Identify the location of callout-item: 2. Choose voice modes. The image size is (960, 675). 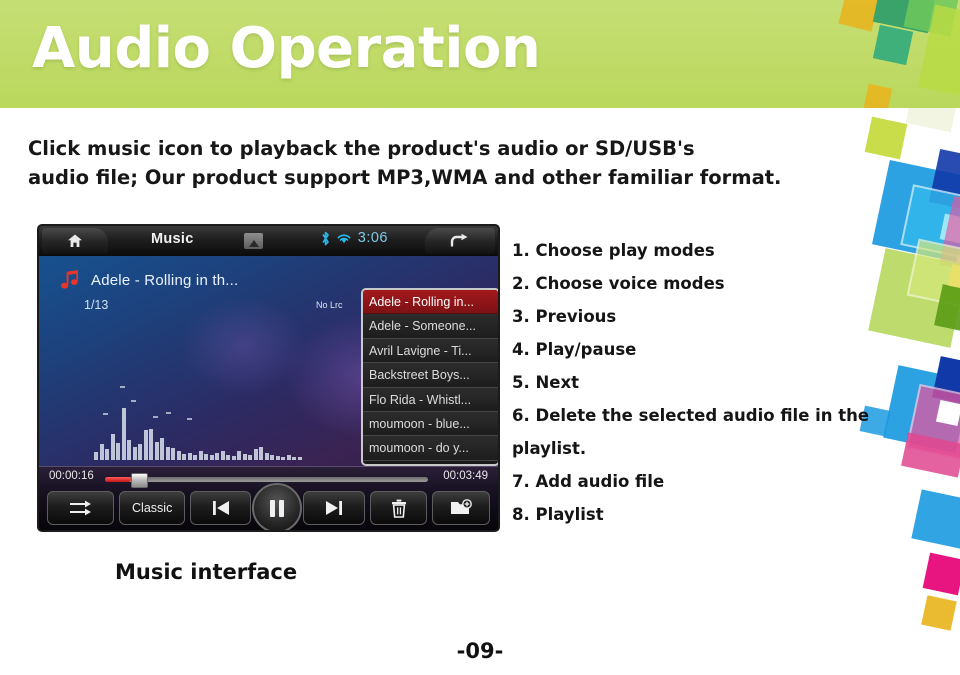
(618, 283).